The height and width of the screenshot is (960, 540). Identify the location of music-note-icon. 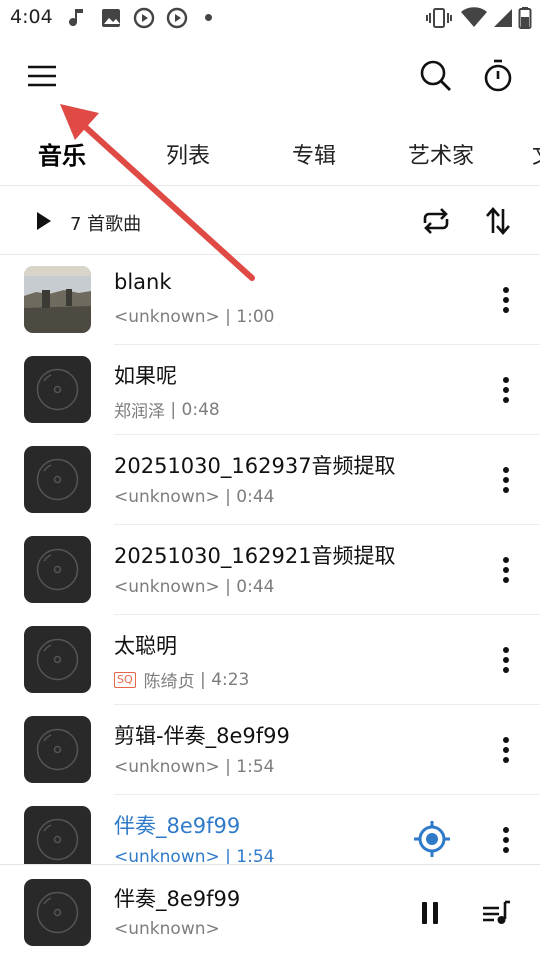
(78, 20).